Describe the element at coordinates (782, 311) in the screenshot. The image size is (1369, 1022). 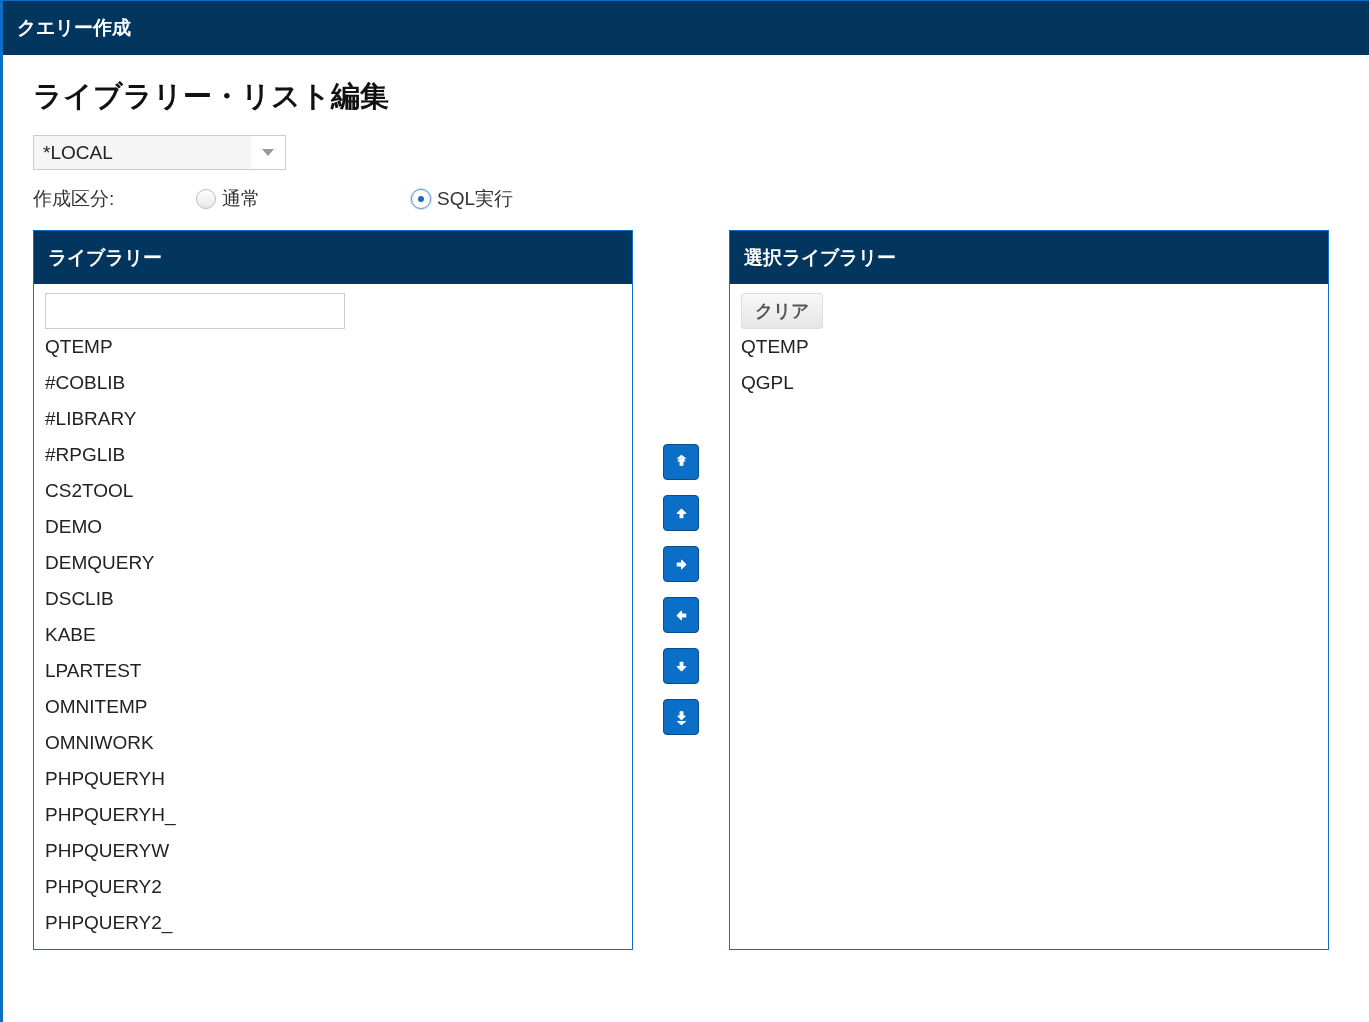
I see `clear-button: クリア` at that location.